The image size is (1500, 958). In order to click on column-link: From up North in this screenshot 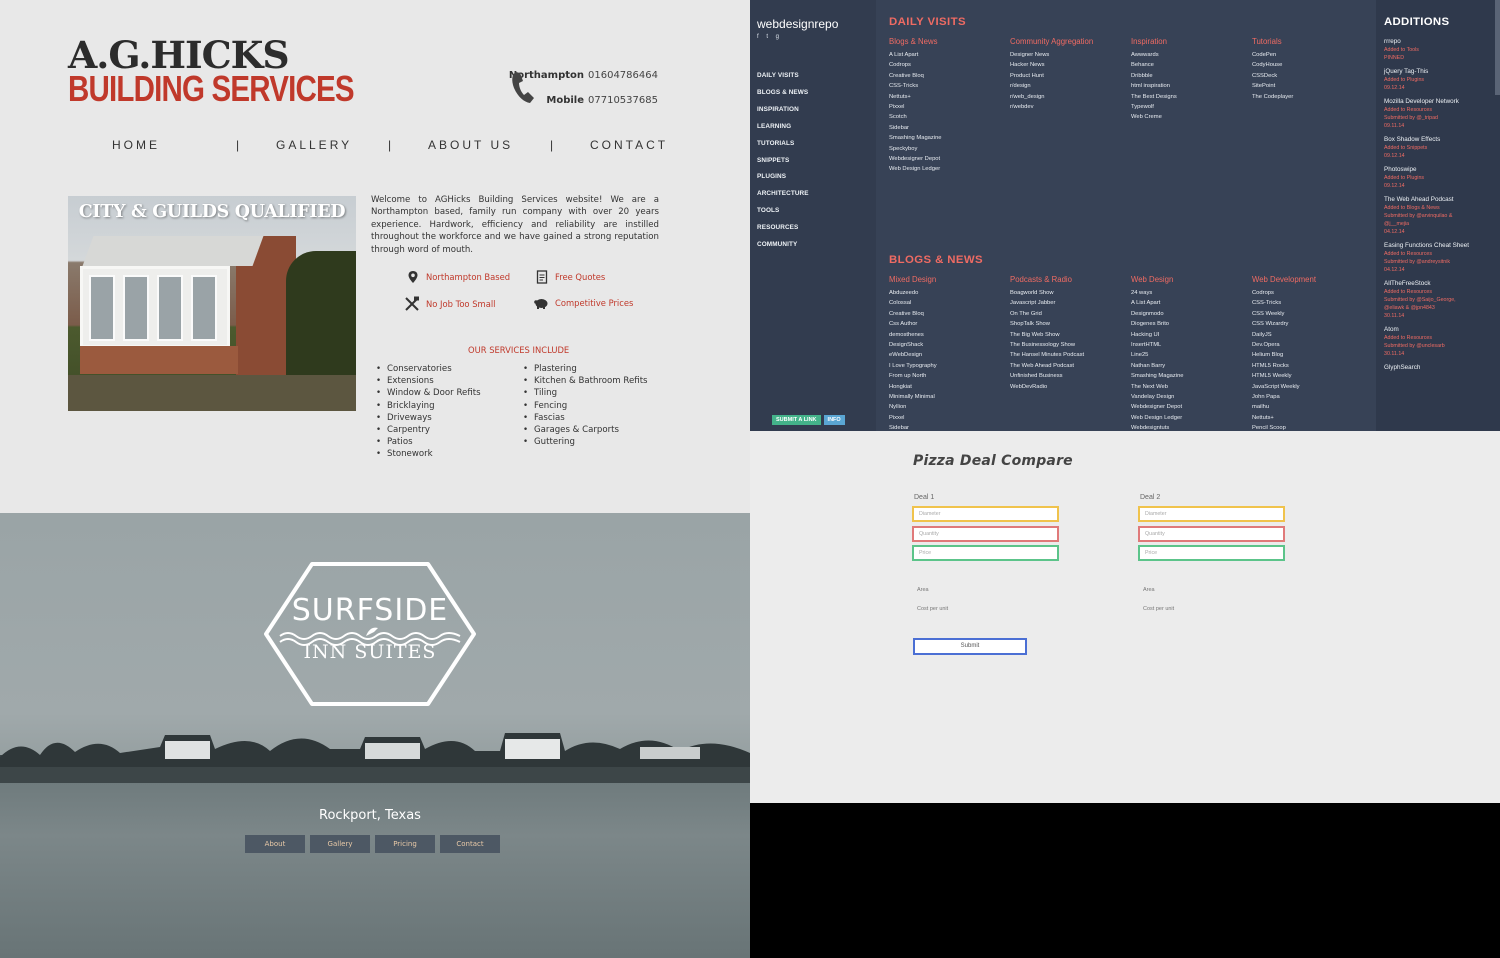, I will do `click(949, 376)`.